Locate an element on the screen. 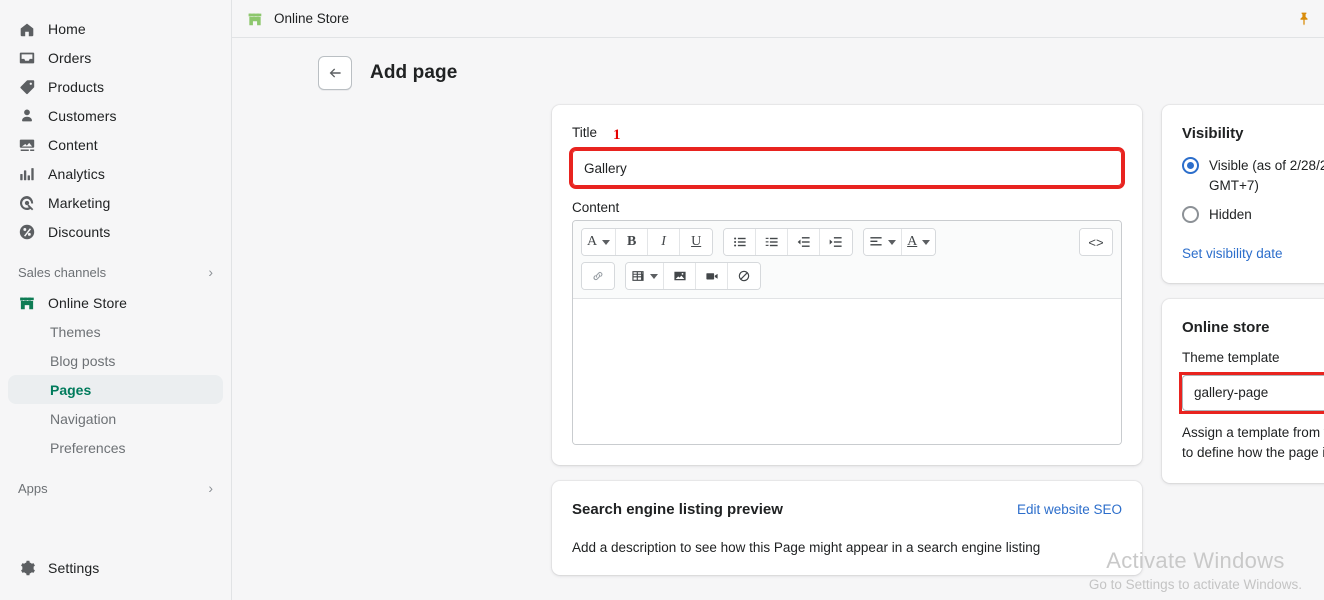 The width and height of the screenshot is (1324, 600). text-color-icon: A is located at coordinates (919, 242).